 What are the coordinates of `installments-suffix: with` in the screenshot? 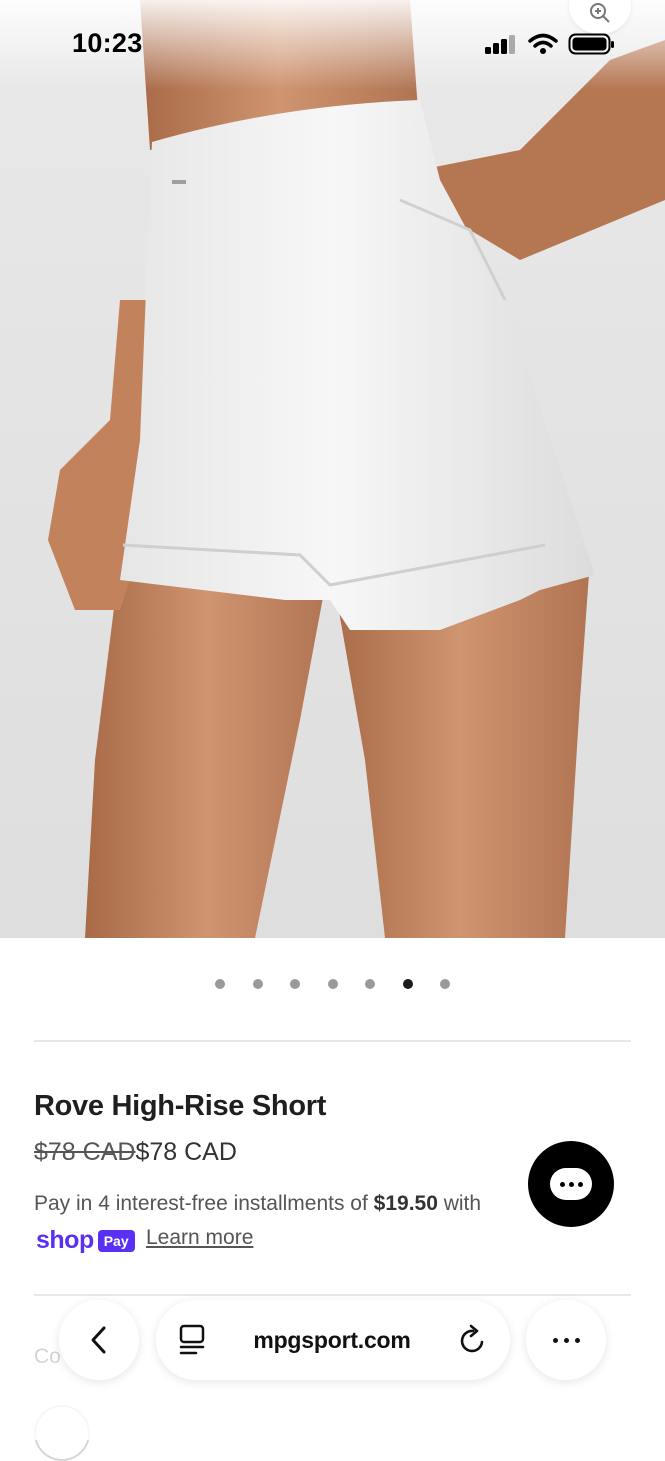 It's located at (459, 1203).